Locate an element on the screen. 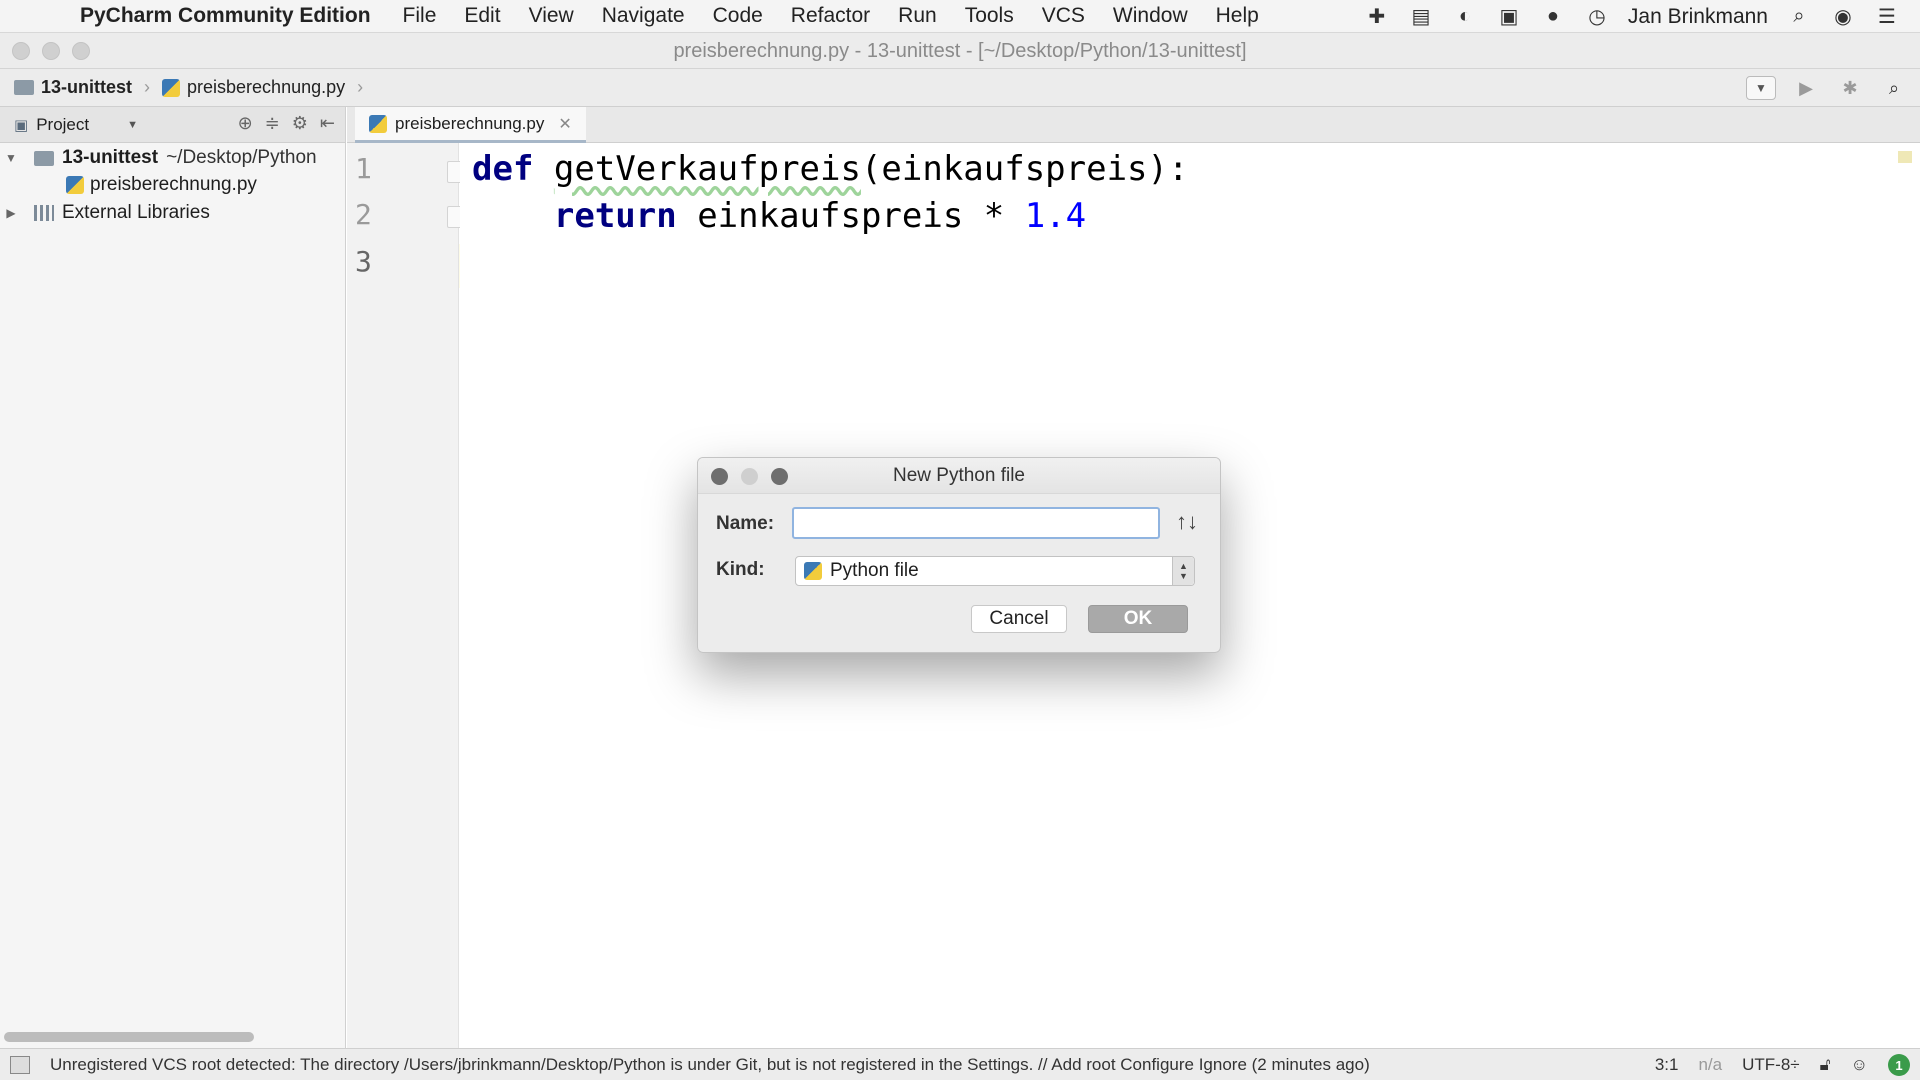 This screenshot has width=1920, height=1080. line-number: 3 is located at coordinates (363, 261).